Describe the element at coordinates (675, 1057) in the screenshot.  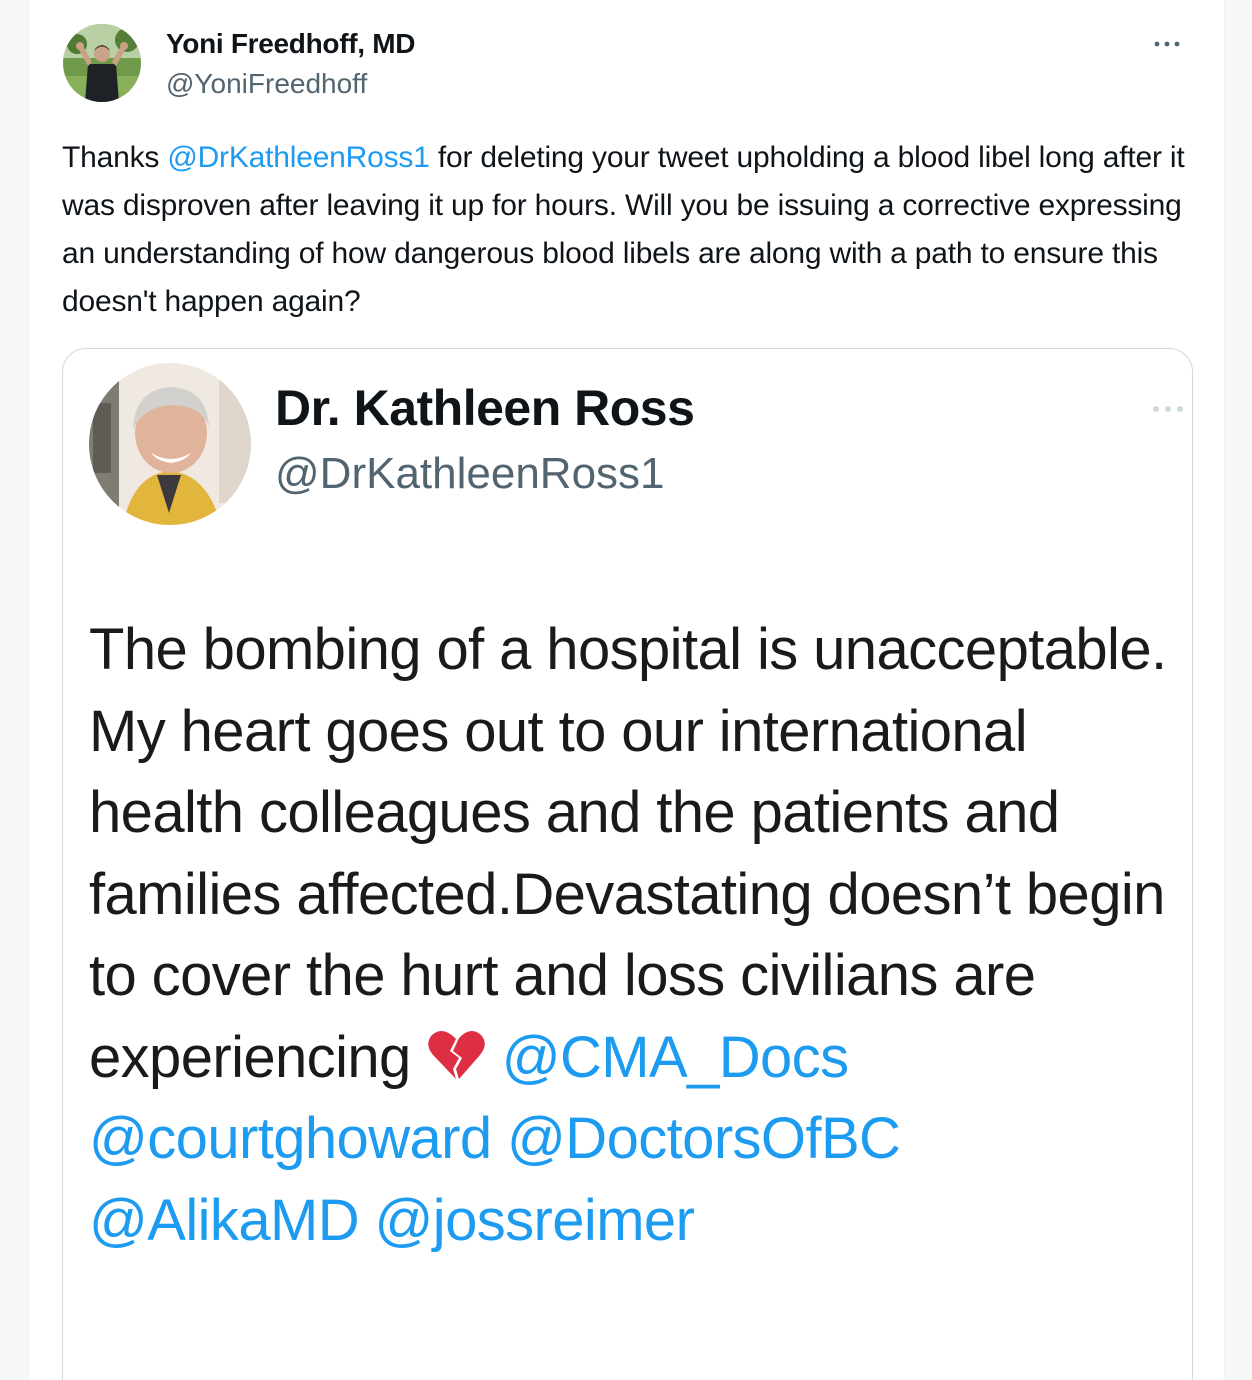
I see `mention-link: @CMA_Docs` at that location.